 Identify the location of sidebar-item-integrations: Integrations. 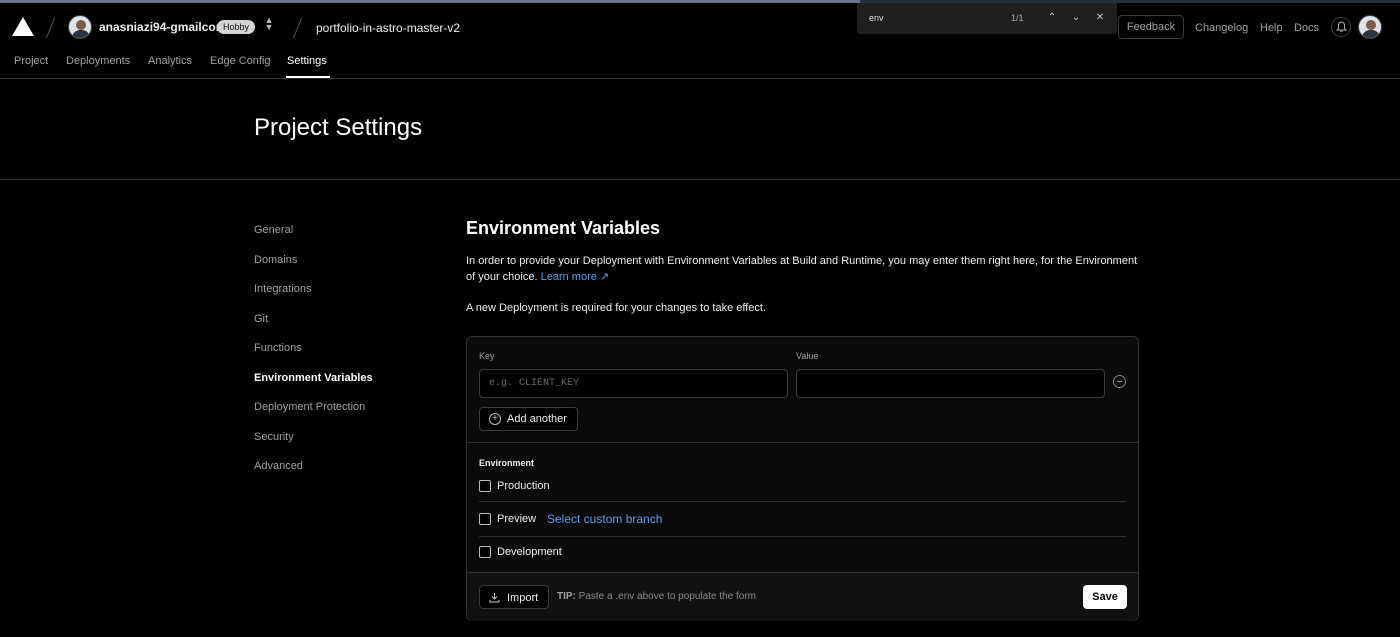
(282, 289).